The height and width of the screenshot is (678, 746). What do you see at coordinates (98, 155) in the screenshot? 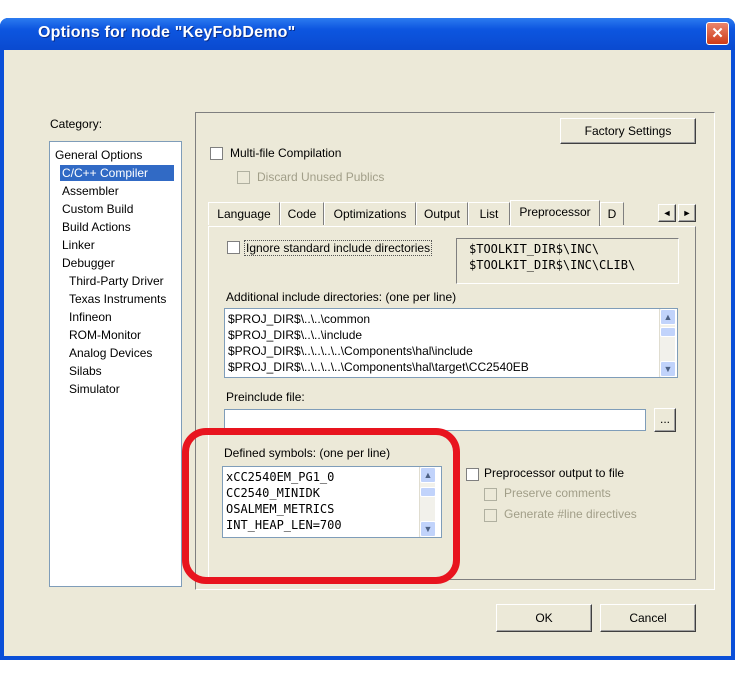
I see `category-item: General Options` at bounding box center [98, 155].